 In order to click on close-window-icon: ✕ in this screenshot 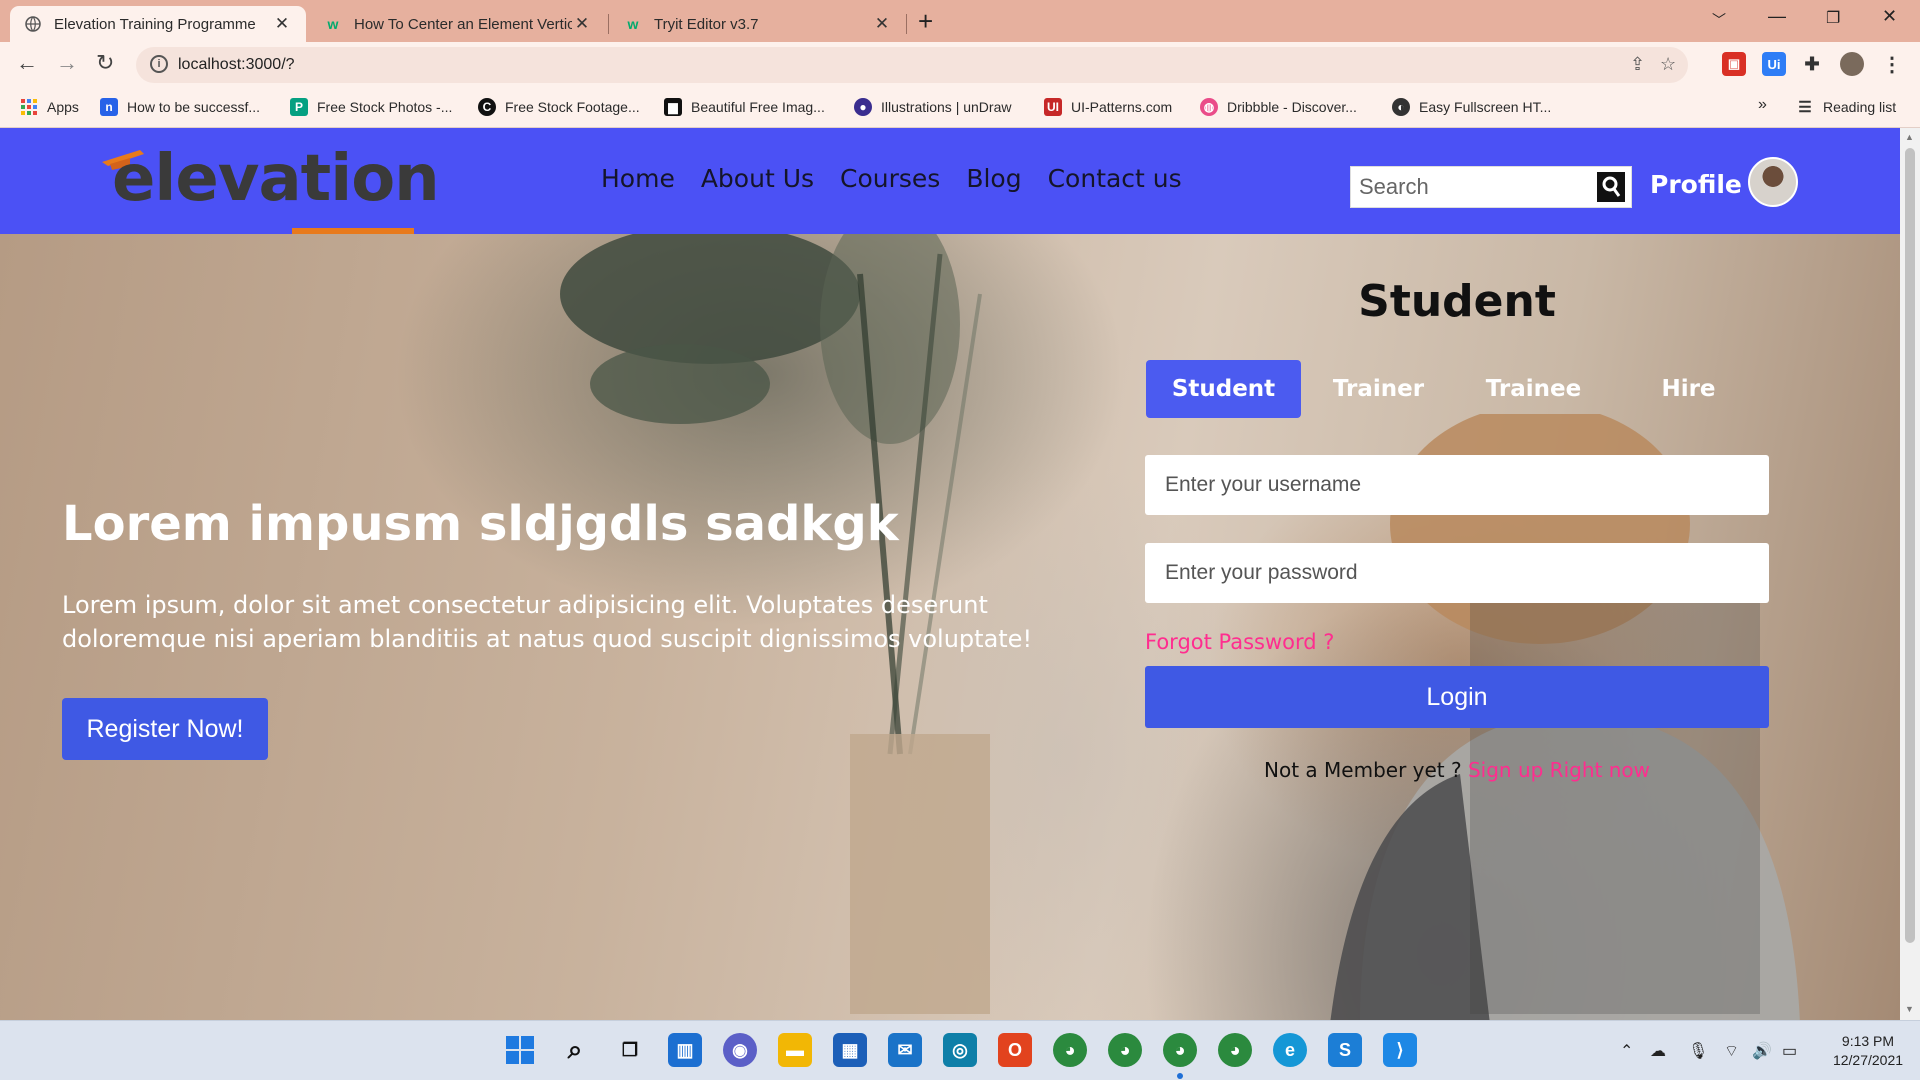, I will do `click(1889, 16)`.